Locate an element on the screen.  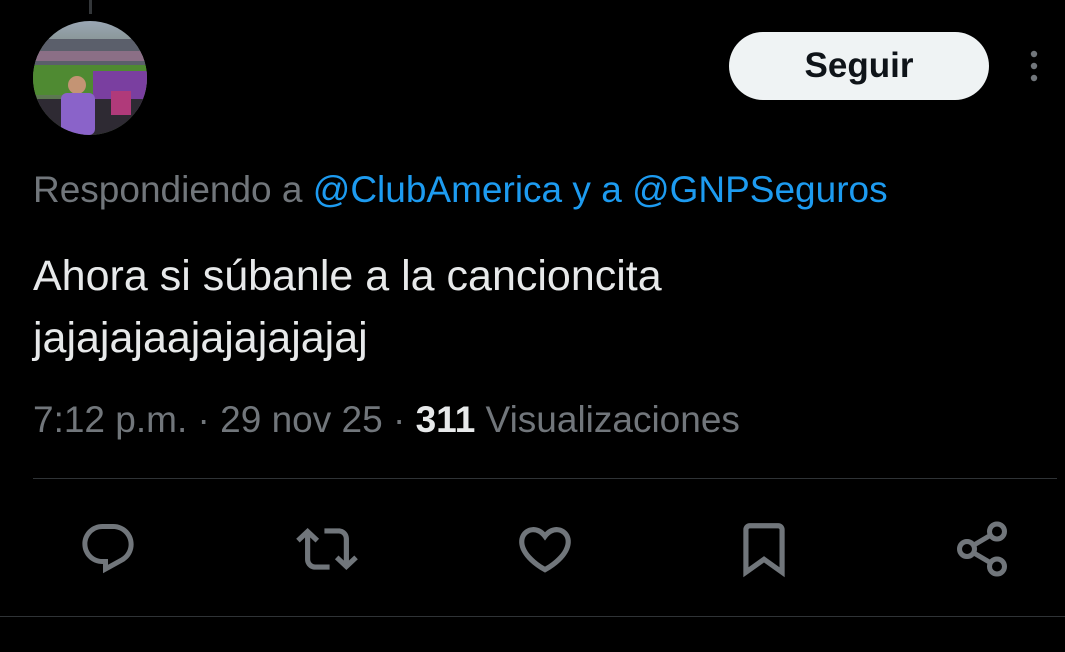
thread-connector-line is located at coordinates (90, 7).